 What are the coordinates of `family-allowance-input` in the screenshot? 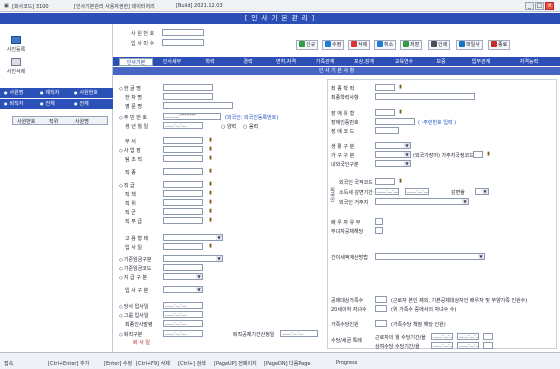 It's located at (381, 323).